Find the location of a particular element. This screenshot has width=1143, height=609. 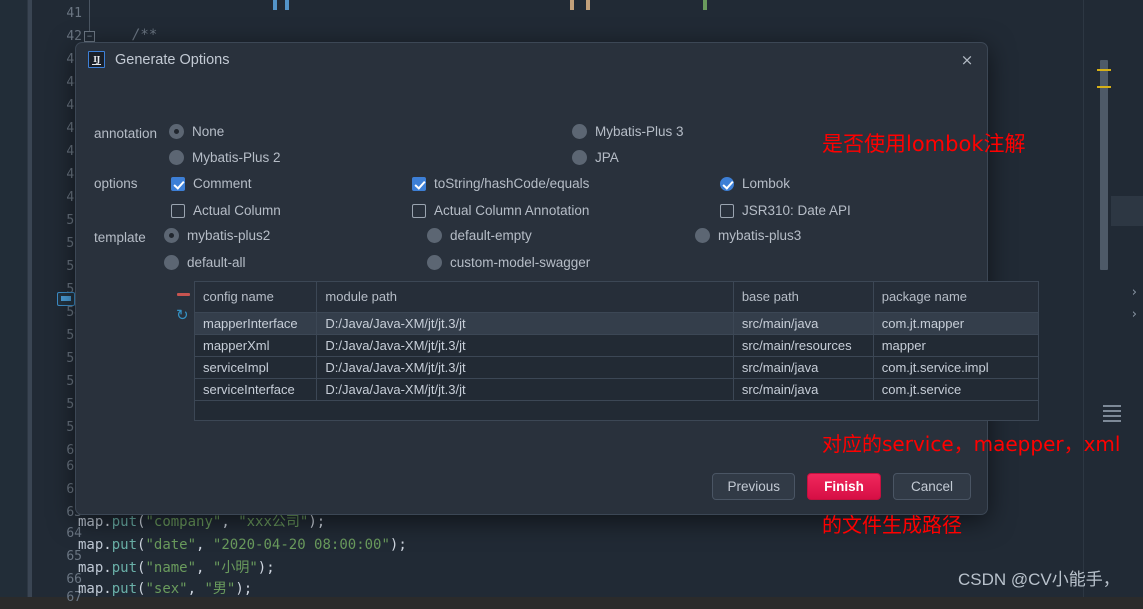

code-fold-guide is located at coordinates (89, 16).